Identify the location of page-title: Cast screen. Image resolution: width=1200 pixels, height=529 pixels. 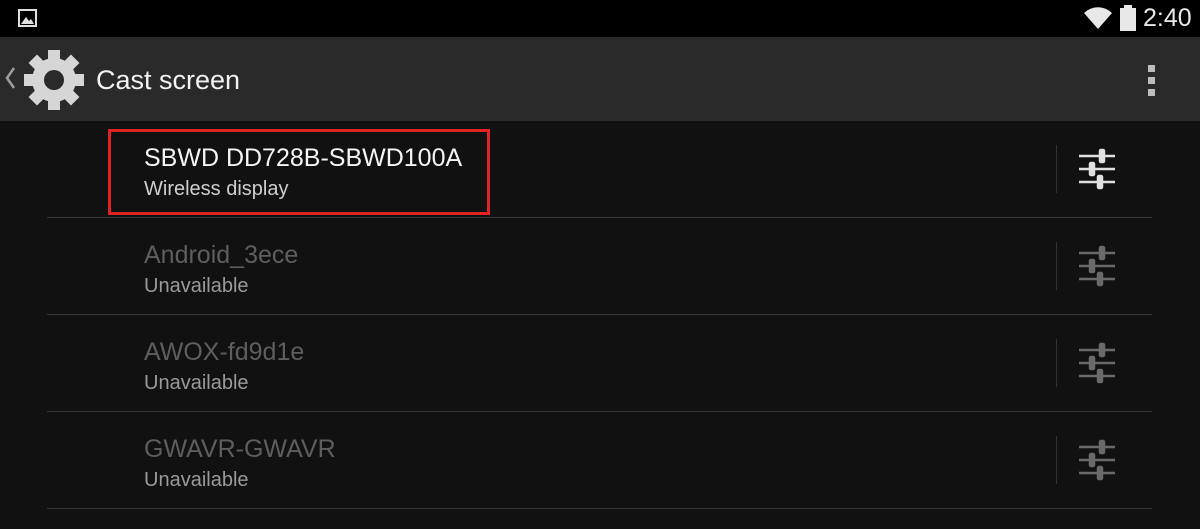
(168, 80).